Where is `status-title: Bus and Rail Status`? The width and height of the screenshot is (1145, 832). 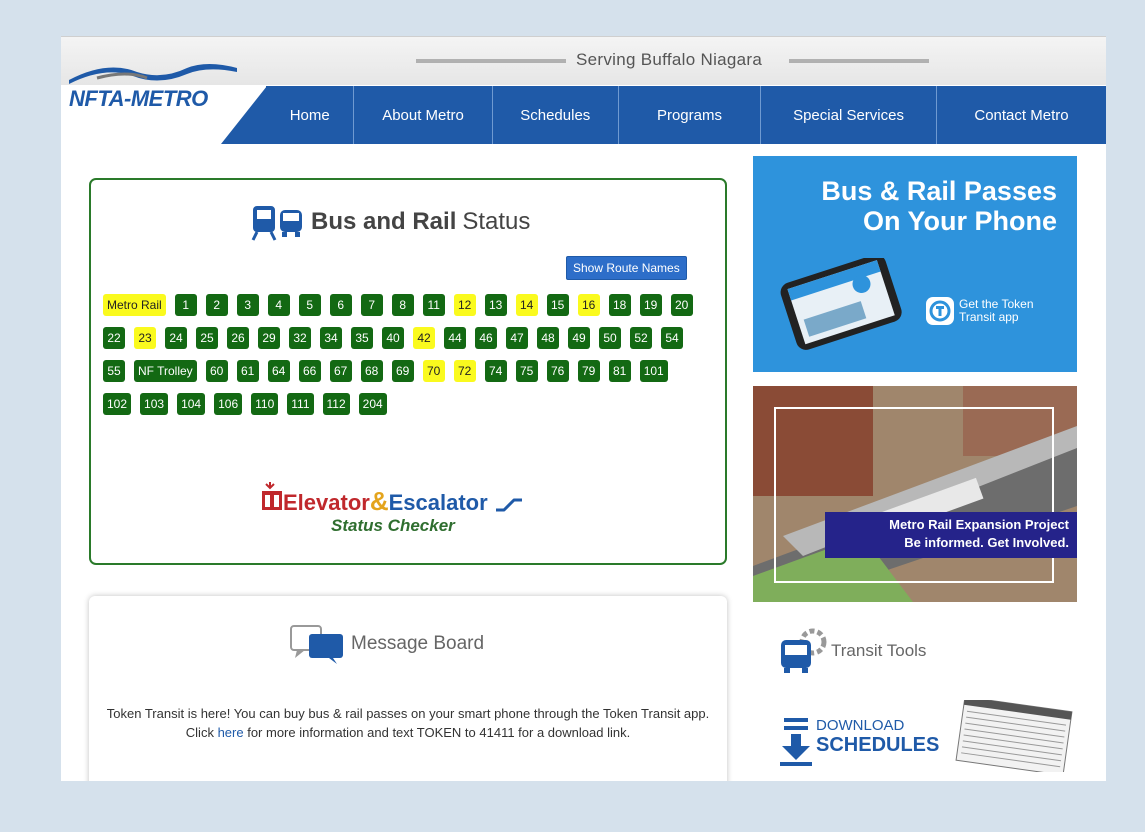 status-title: Bus and Rail Status is located at coordinates (390, 222).